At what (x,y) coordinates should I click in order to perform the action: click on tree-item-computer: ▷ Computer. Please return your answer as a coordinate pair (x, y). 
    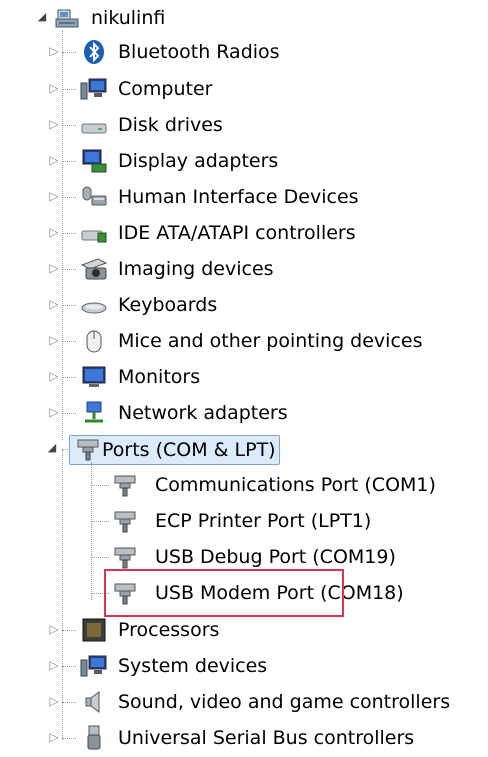
    Looking at the image, I should click on (244, 89).